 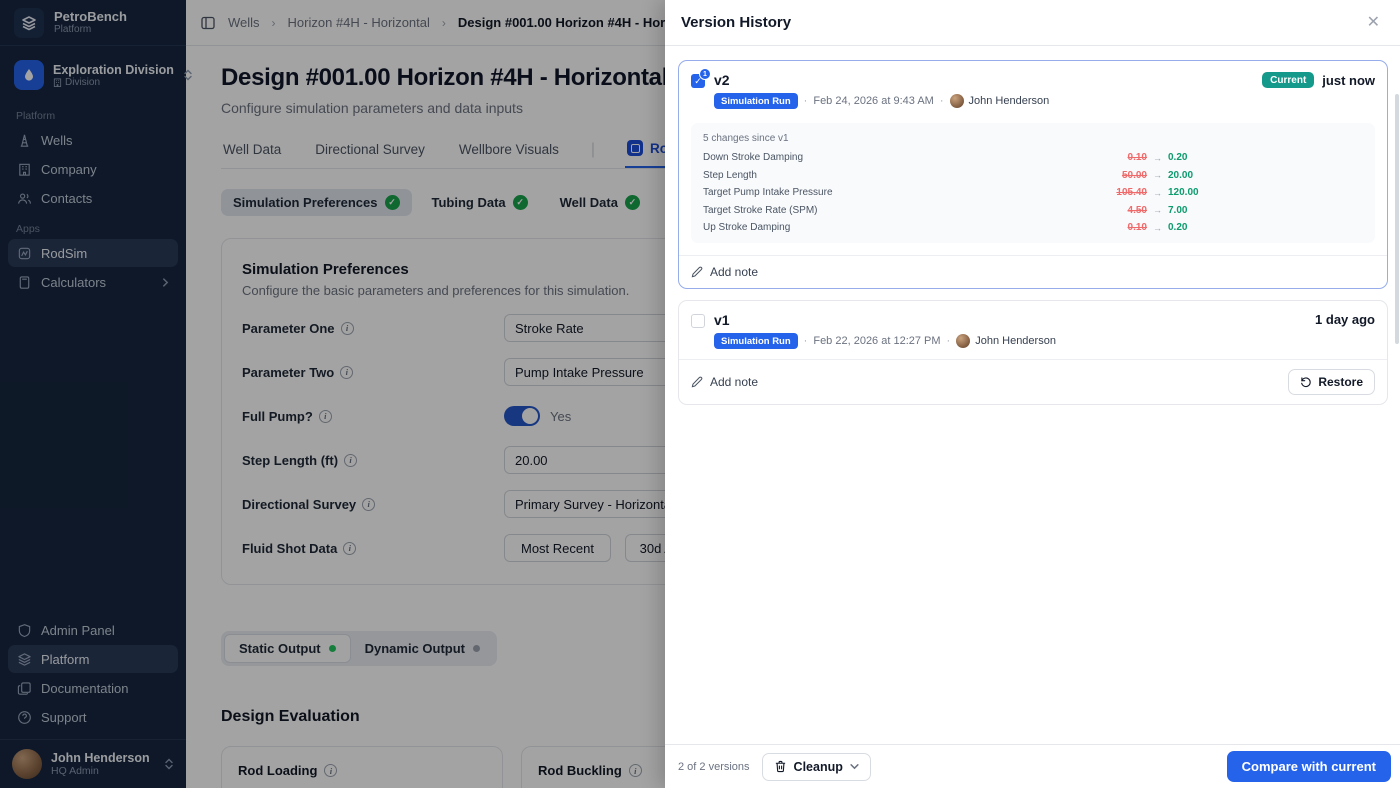 What do you see at coordinates (736, 22) in the screenshot?
I see `panel-title: Version History` at bounding box center [736, 22].